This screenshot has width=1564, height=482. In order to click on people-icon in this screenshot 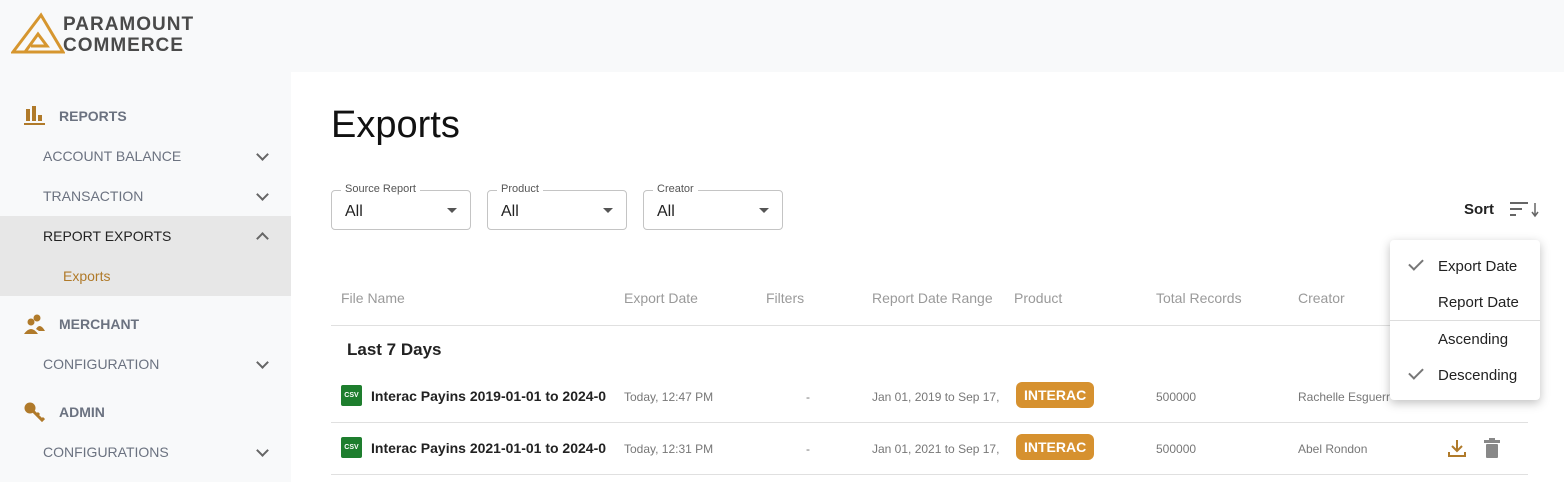, I will do `click(34, 324)`.